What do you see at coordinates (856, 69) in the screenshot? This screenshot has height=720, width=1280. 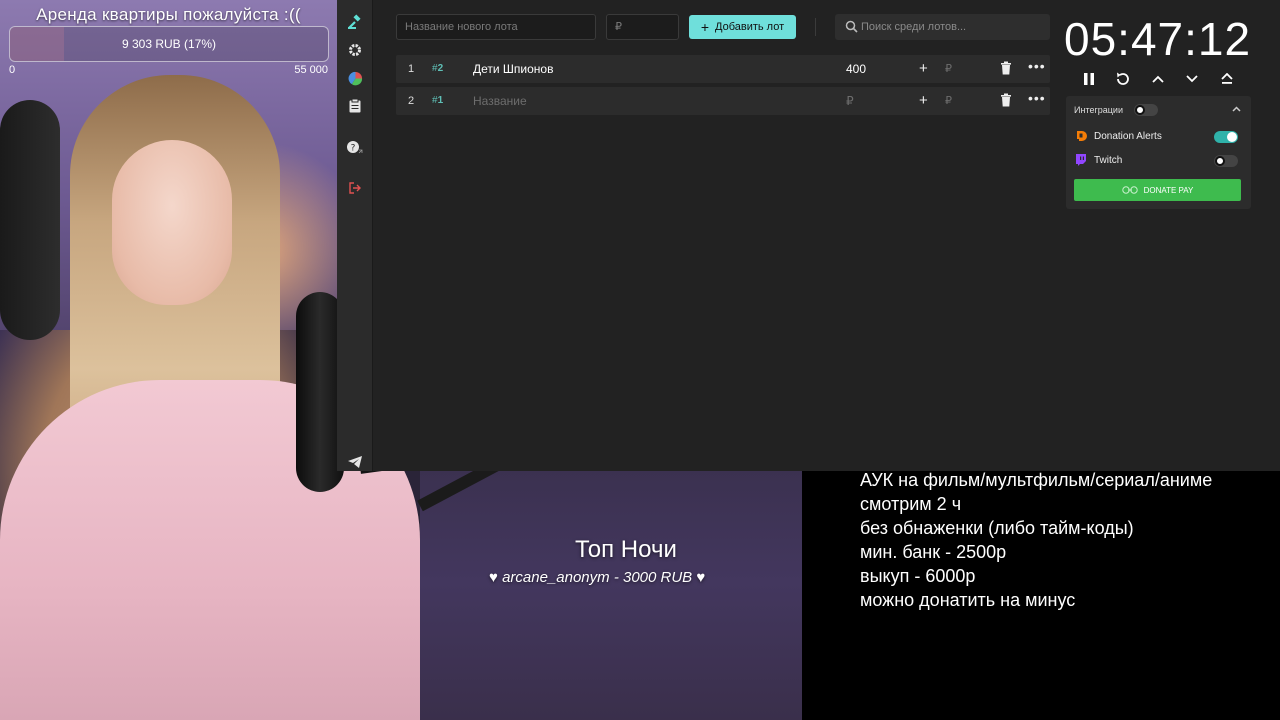 I see `lot-amount: 400` at bounding box center [856, 69].